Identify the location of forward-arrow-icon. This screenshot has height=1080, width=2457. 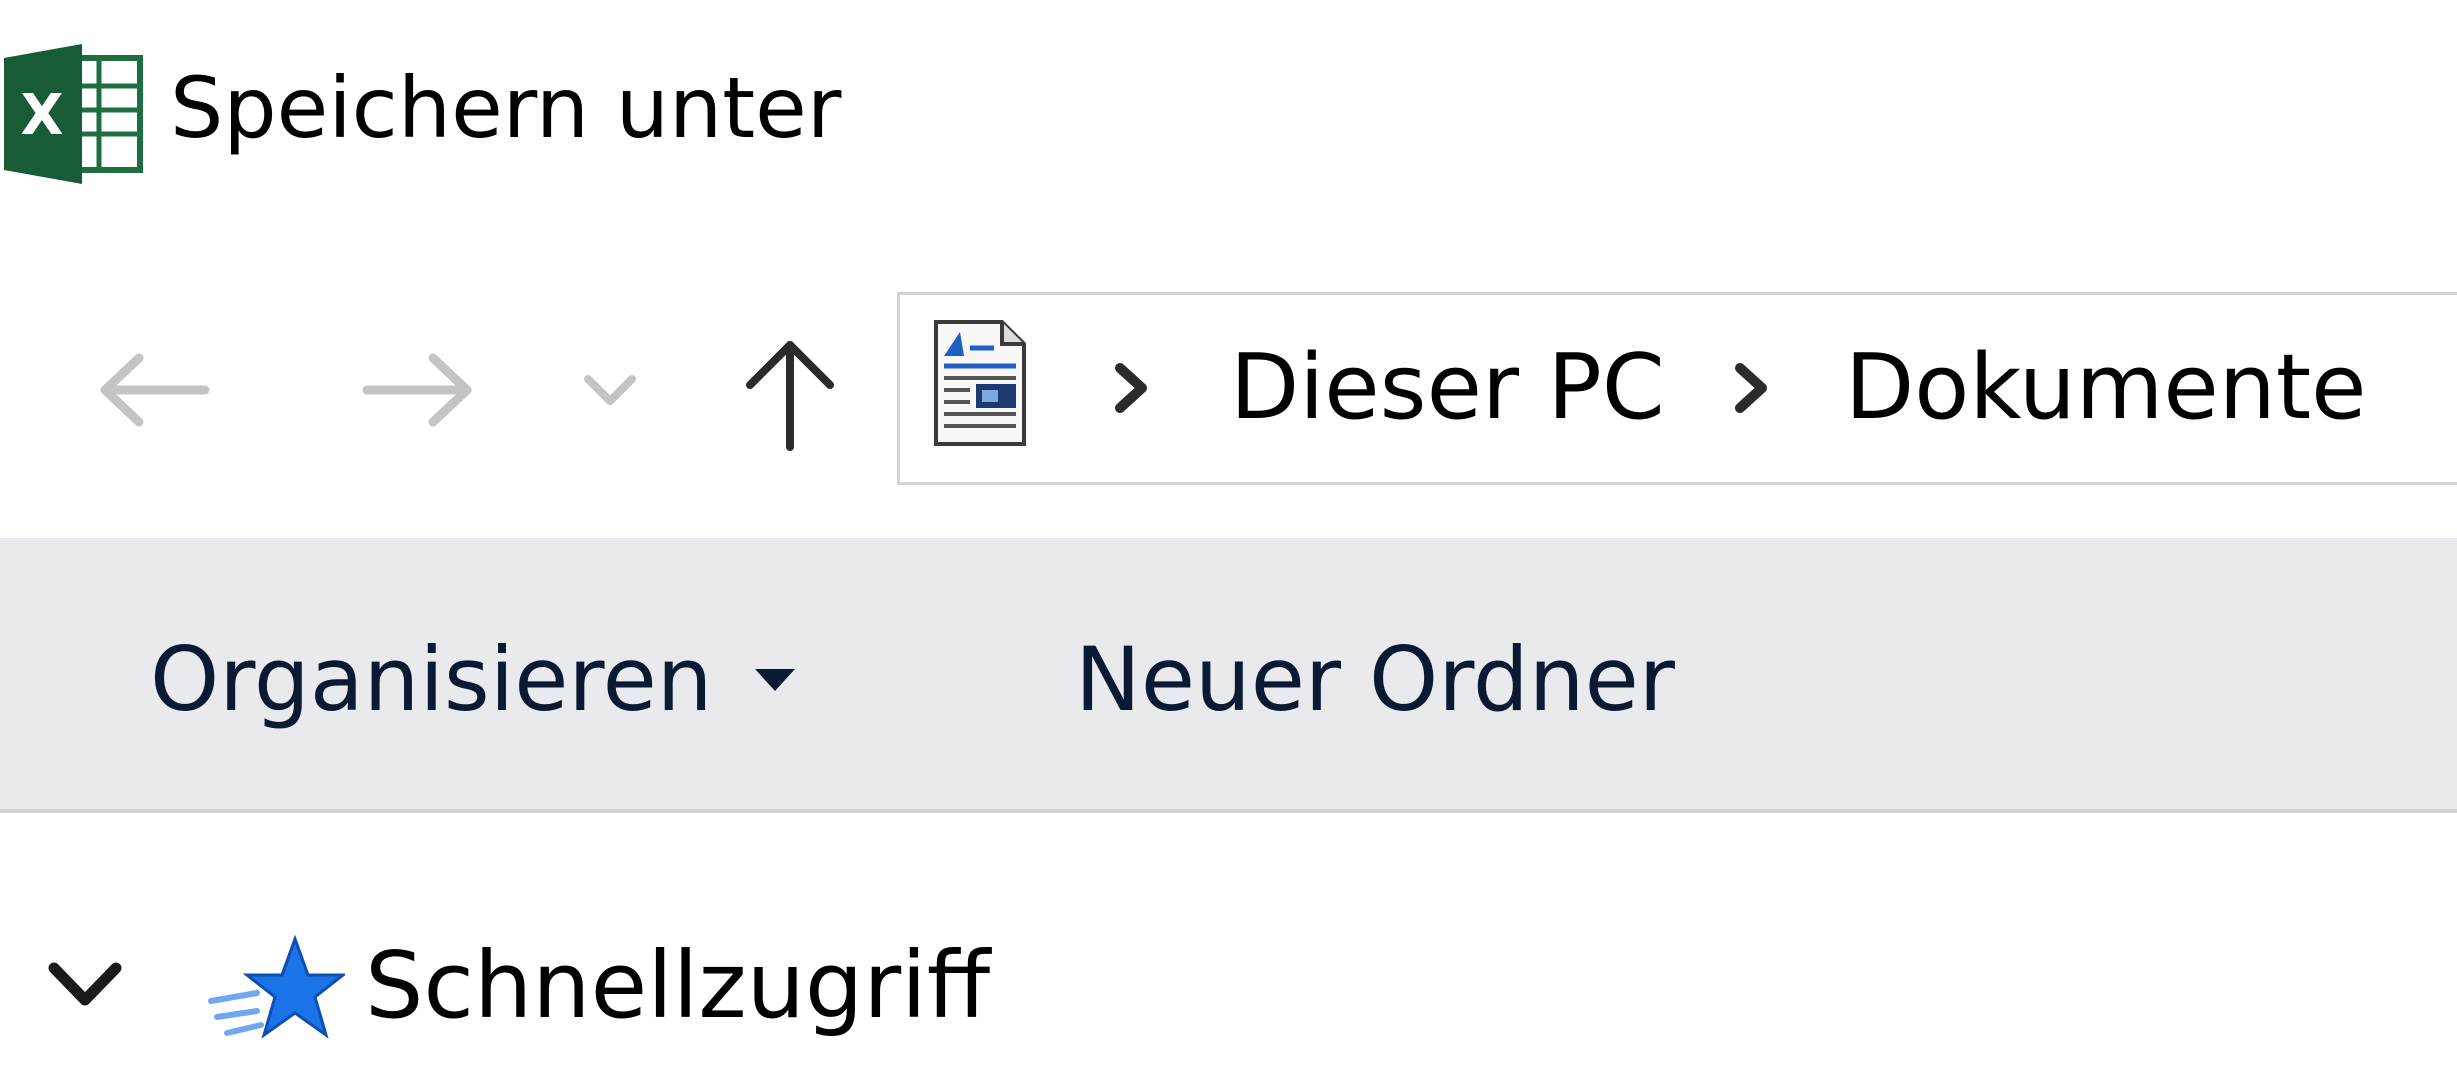
(417, 390).